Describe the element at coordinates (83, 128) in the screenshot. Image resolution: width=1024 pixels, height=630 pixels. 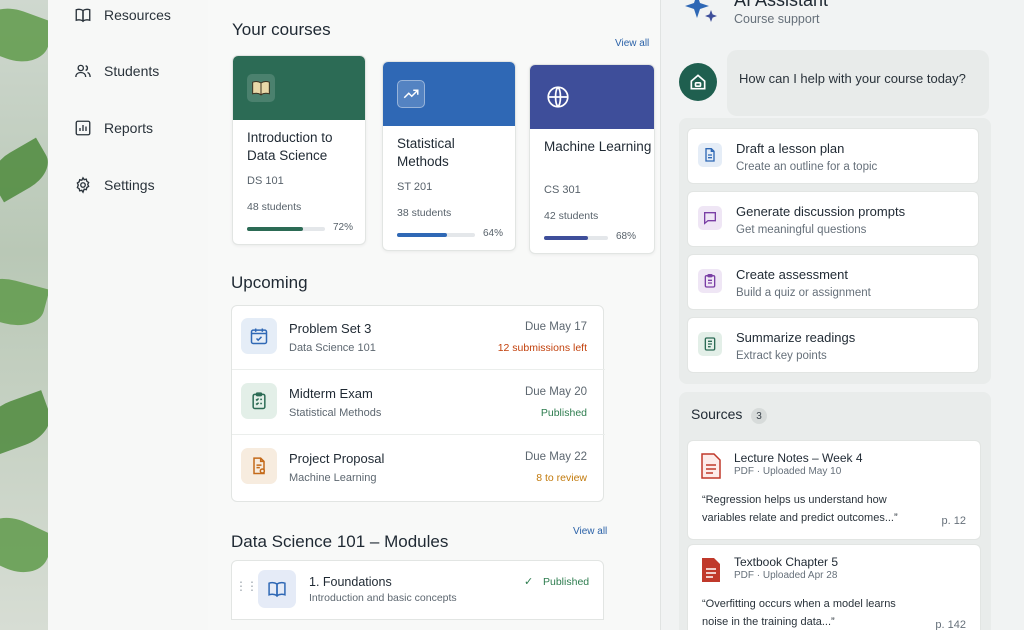
I see `bar-chart-icon` at that location.